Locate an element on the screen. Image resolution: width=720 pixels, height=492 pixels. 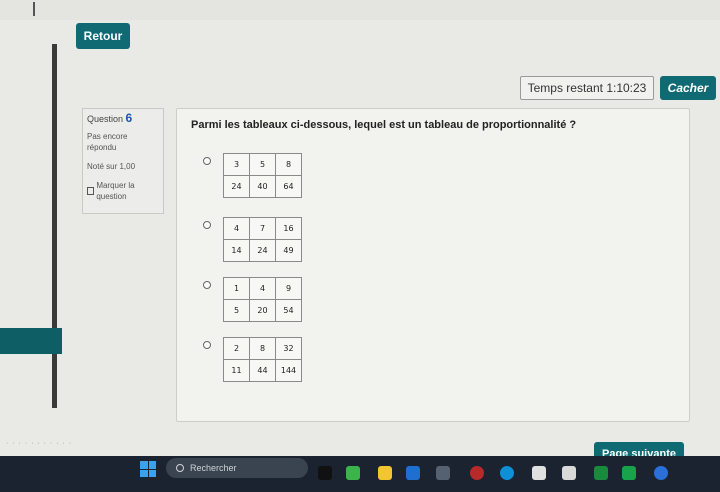
taskview-icon is located at coordinates (325, 473).